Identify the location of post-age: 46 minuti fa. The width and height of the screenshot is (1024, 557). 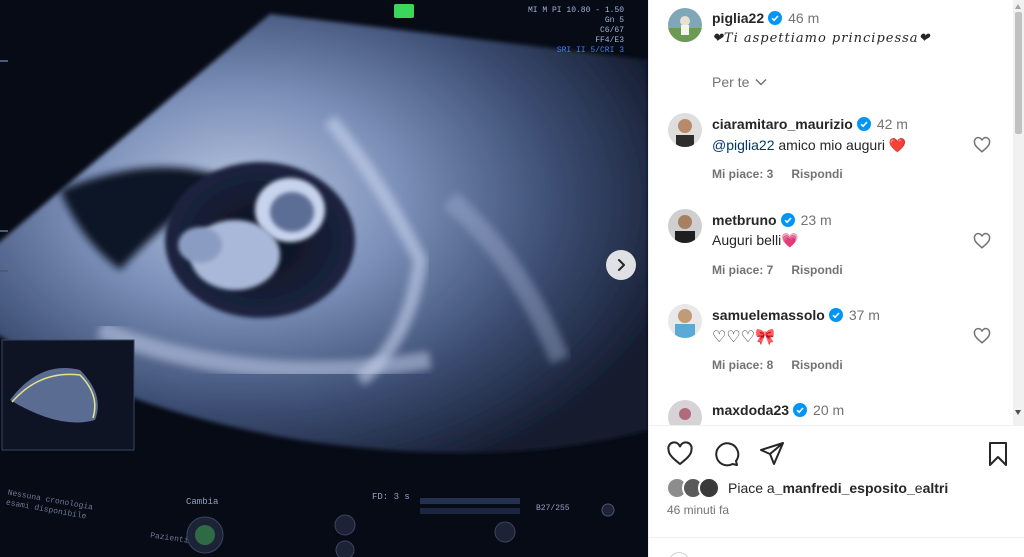
(698, 510).